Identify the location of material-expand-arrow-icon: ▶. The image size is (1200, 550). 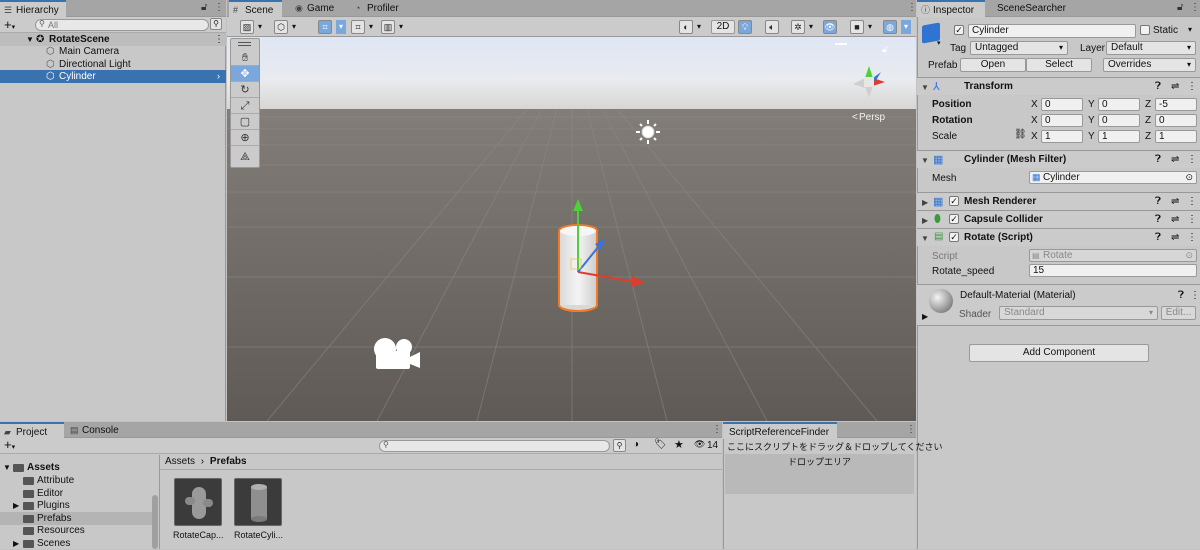
(925, 316).